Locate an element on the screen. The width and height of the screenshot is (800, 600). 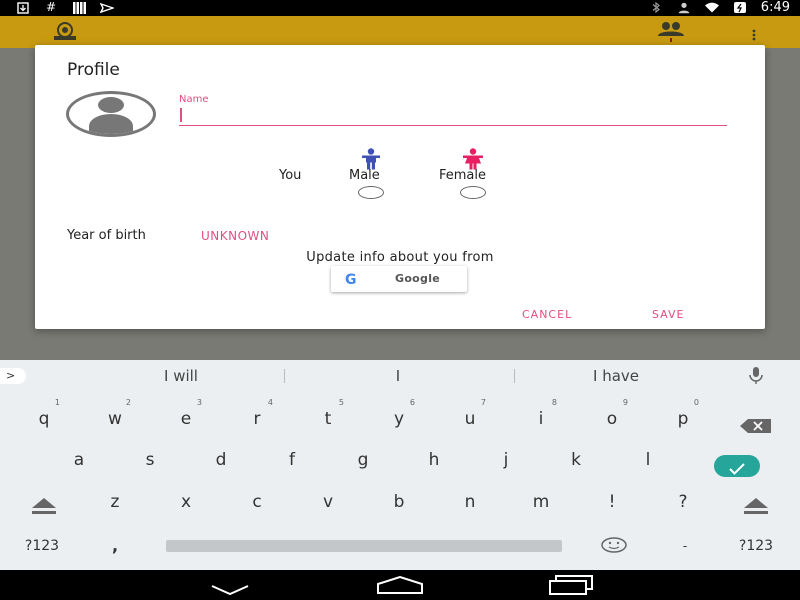
app-bar is located at coordinates (400, 32).